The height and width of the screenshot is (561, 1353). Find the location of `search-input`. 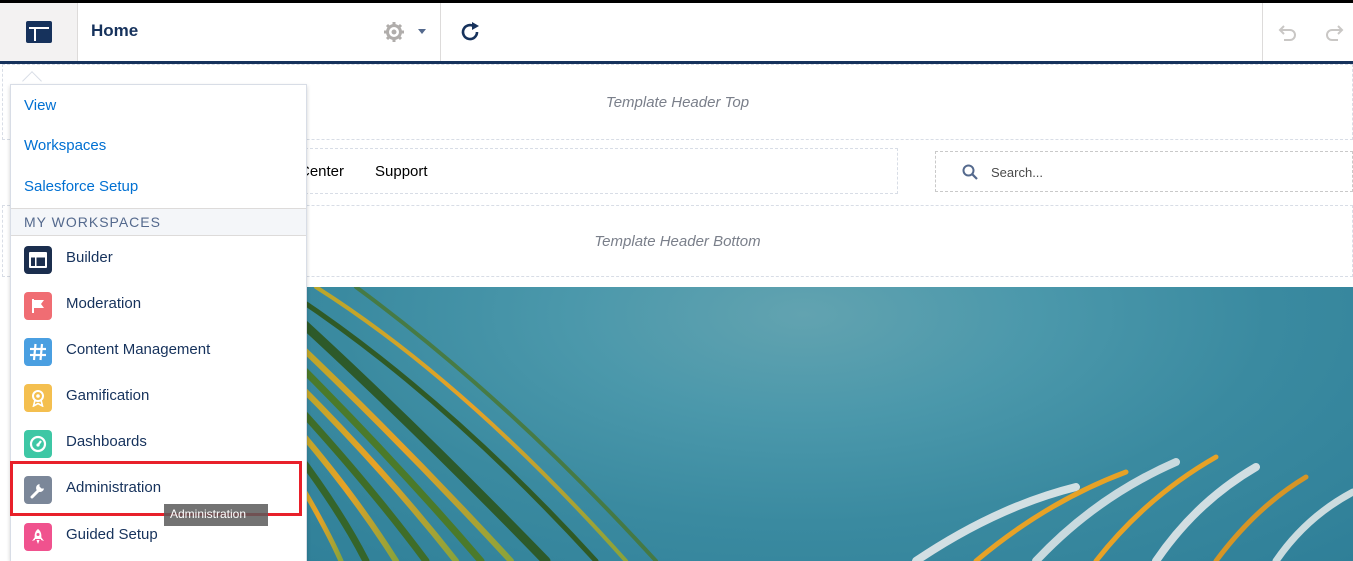

search-input is located at coordinates (1141, 172).